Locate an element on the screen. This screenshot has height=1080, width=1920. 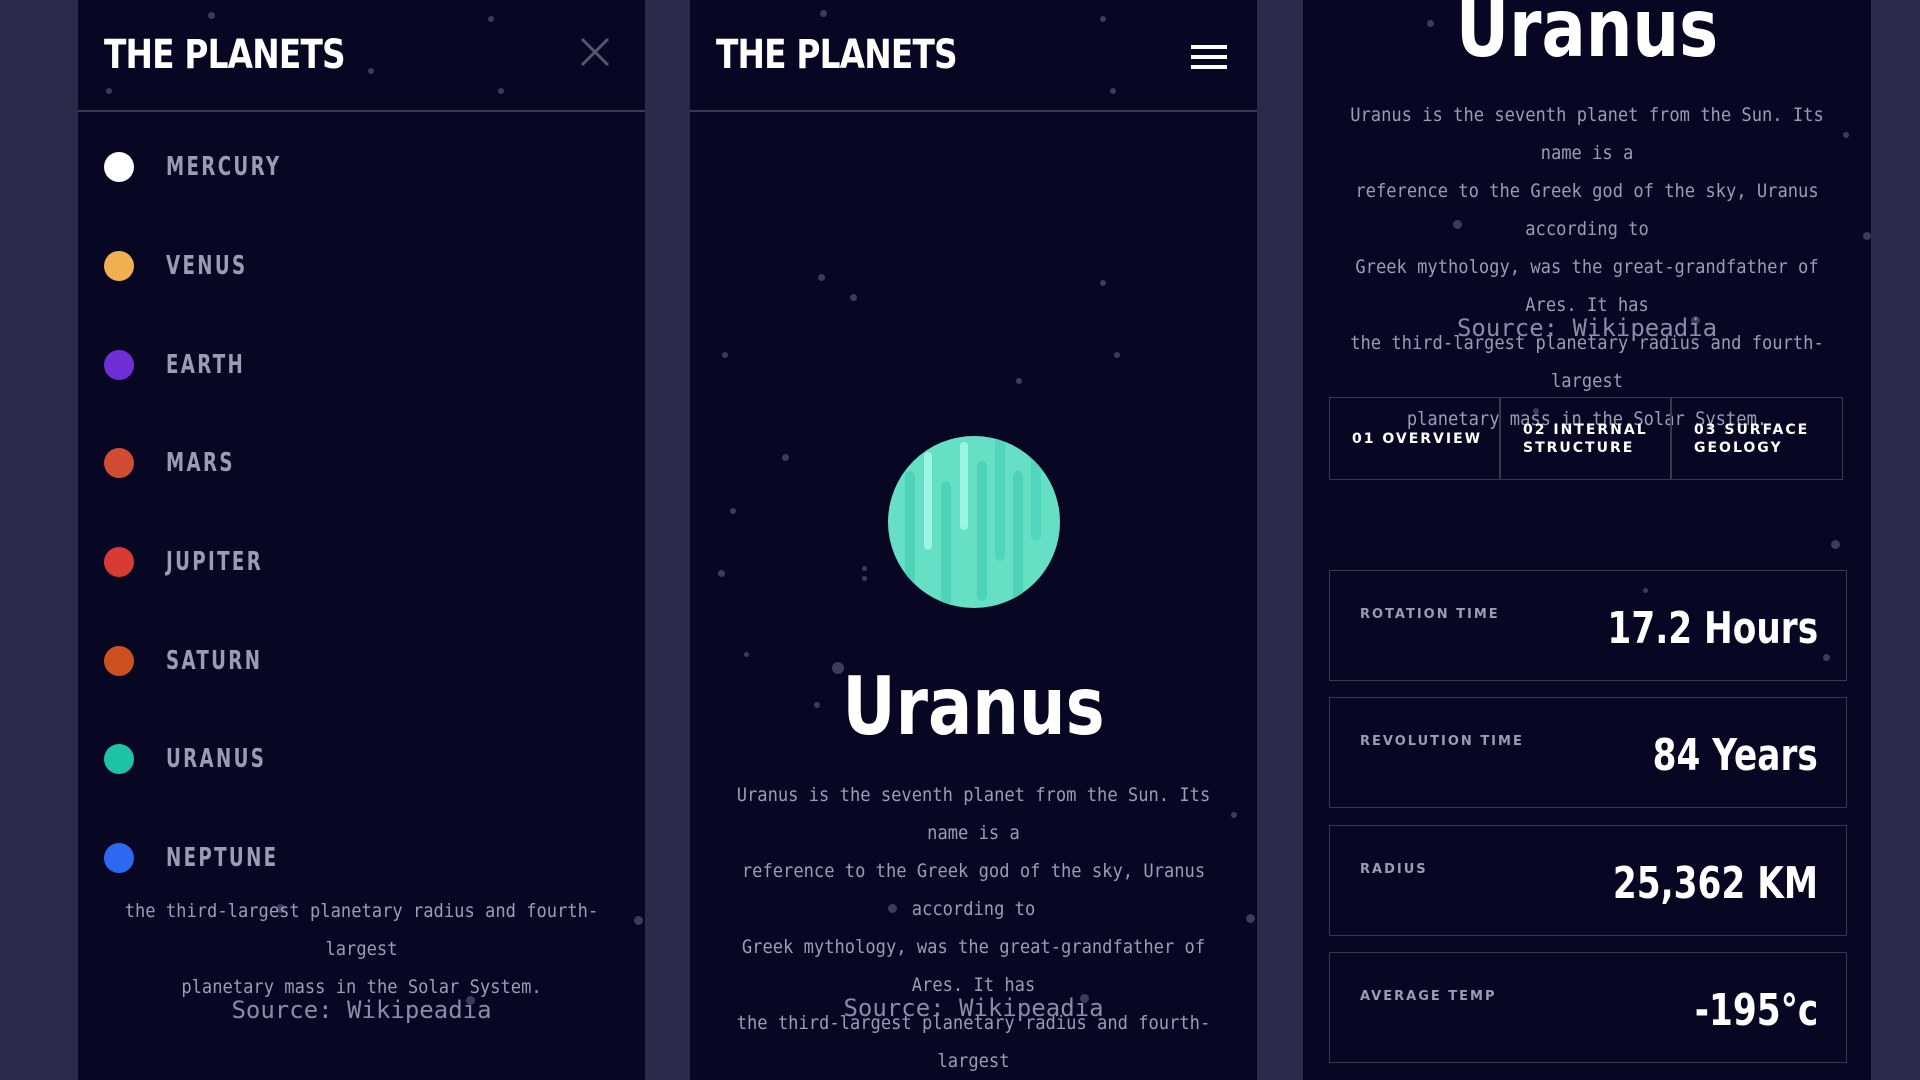
planet-image is located at coordinates (974, 522).